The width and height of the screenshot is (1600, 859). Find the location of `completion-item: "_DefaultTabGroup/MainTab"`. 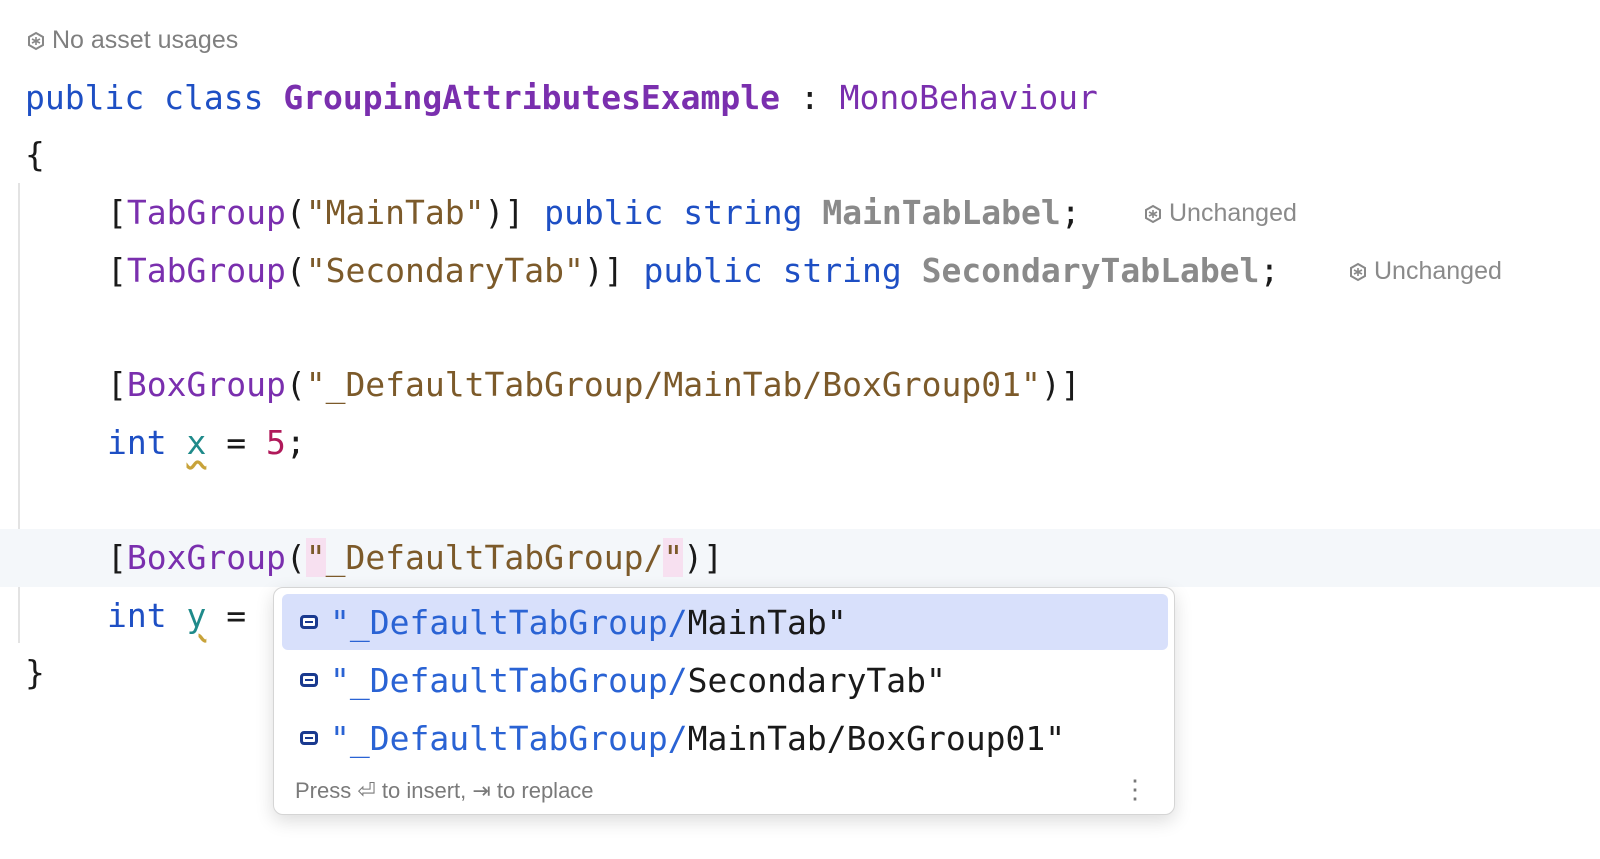

completion-item: "_DefaultTabGroup/MainTab" is located at coordinates (725, 622).